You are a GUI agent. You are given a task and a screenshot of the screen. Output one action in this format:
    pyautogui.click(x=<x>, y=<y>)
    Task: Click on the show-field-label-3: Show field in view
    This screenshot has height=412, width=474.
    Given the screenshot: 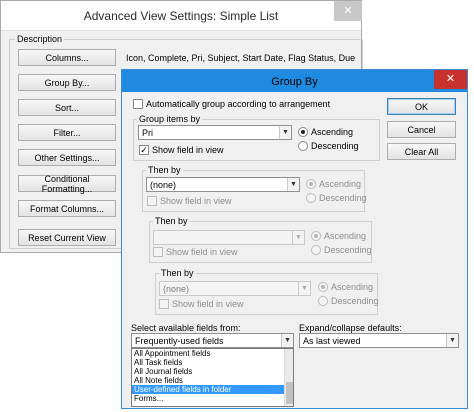 What is the action you would take?
    pyautogui.click(x=202, y=252)
    